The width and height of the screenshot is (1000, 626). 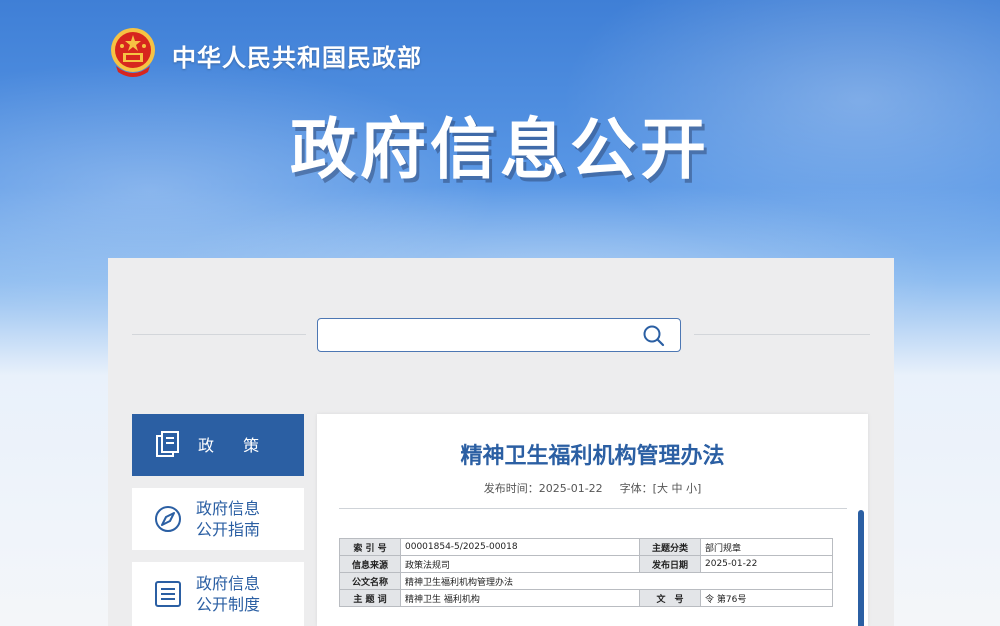 I want to click on document-icon, so click(x=167, y=444).